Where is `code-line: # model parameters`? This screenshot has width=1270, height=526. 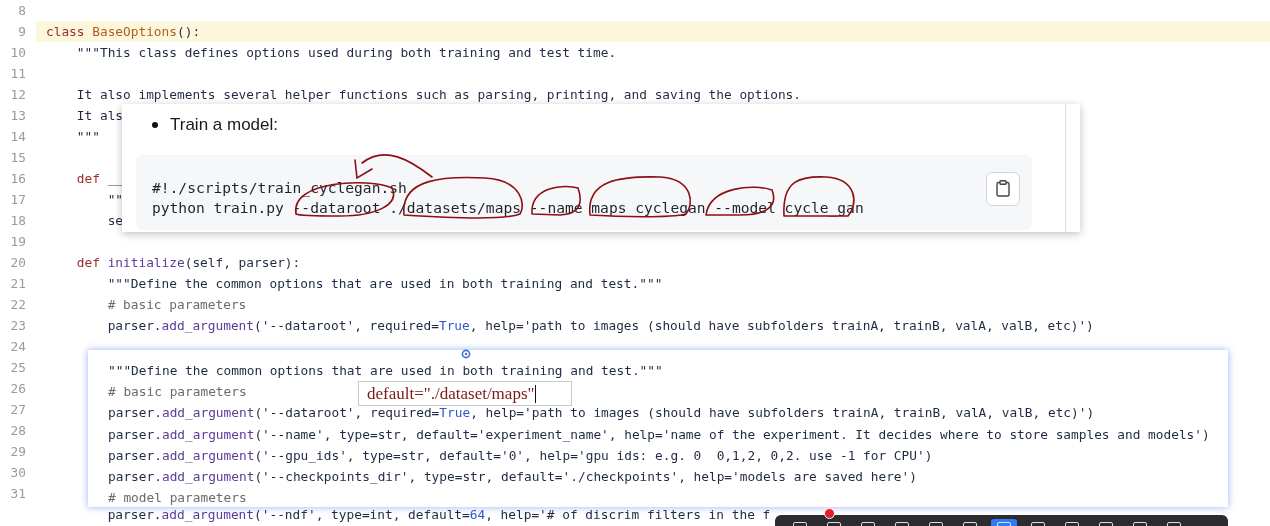 code-line: # model parameters is located at coordinates (177, 498).